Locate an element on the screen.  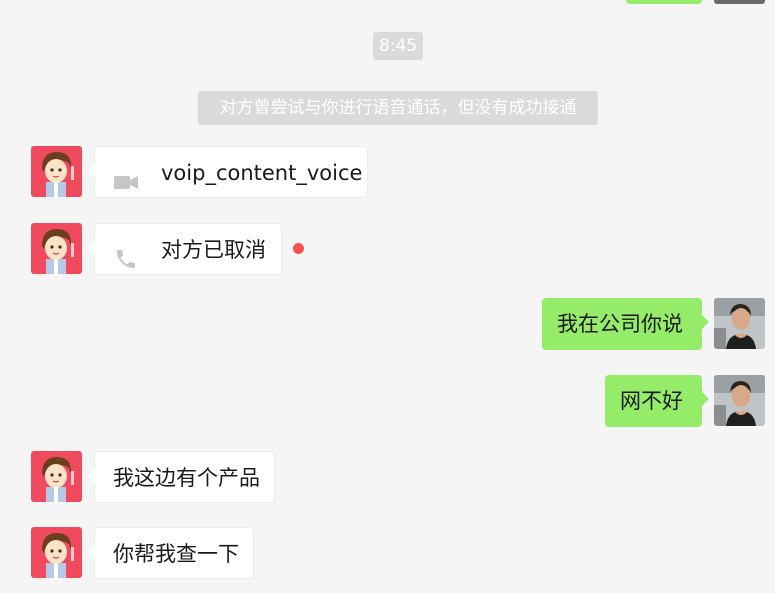
voice-call-message: 对方已取消 is located at coordinates (185, 249).